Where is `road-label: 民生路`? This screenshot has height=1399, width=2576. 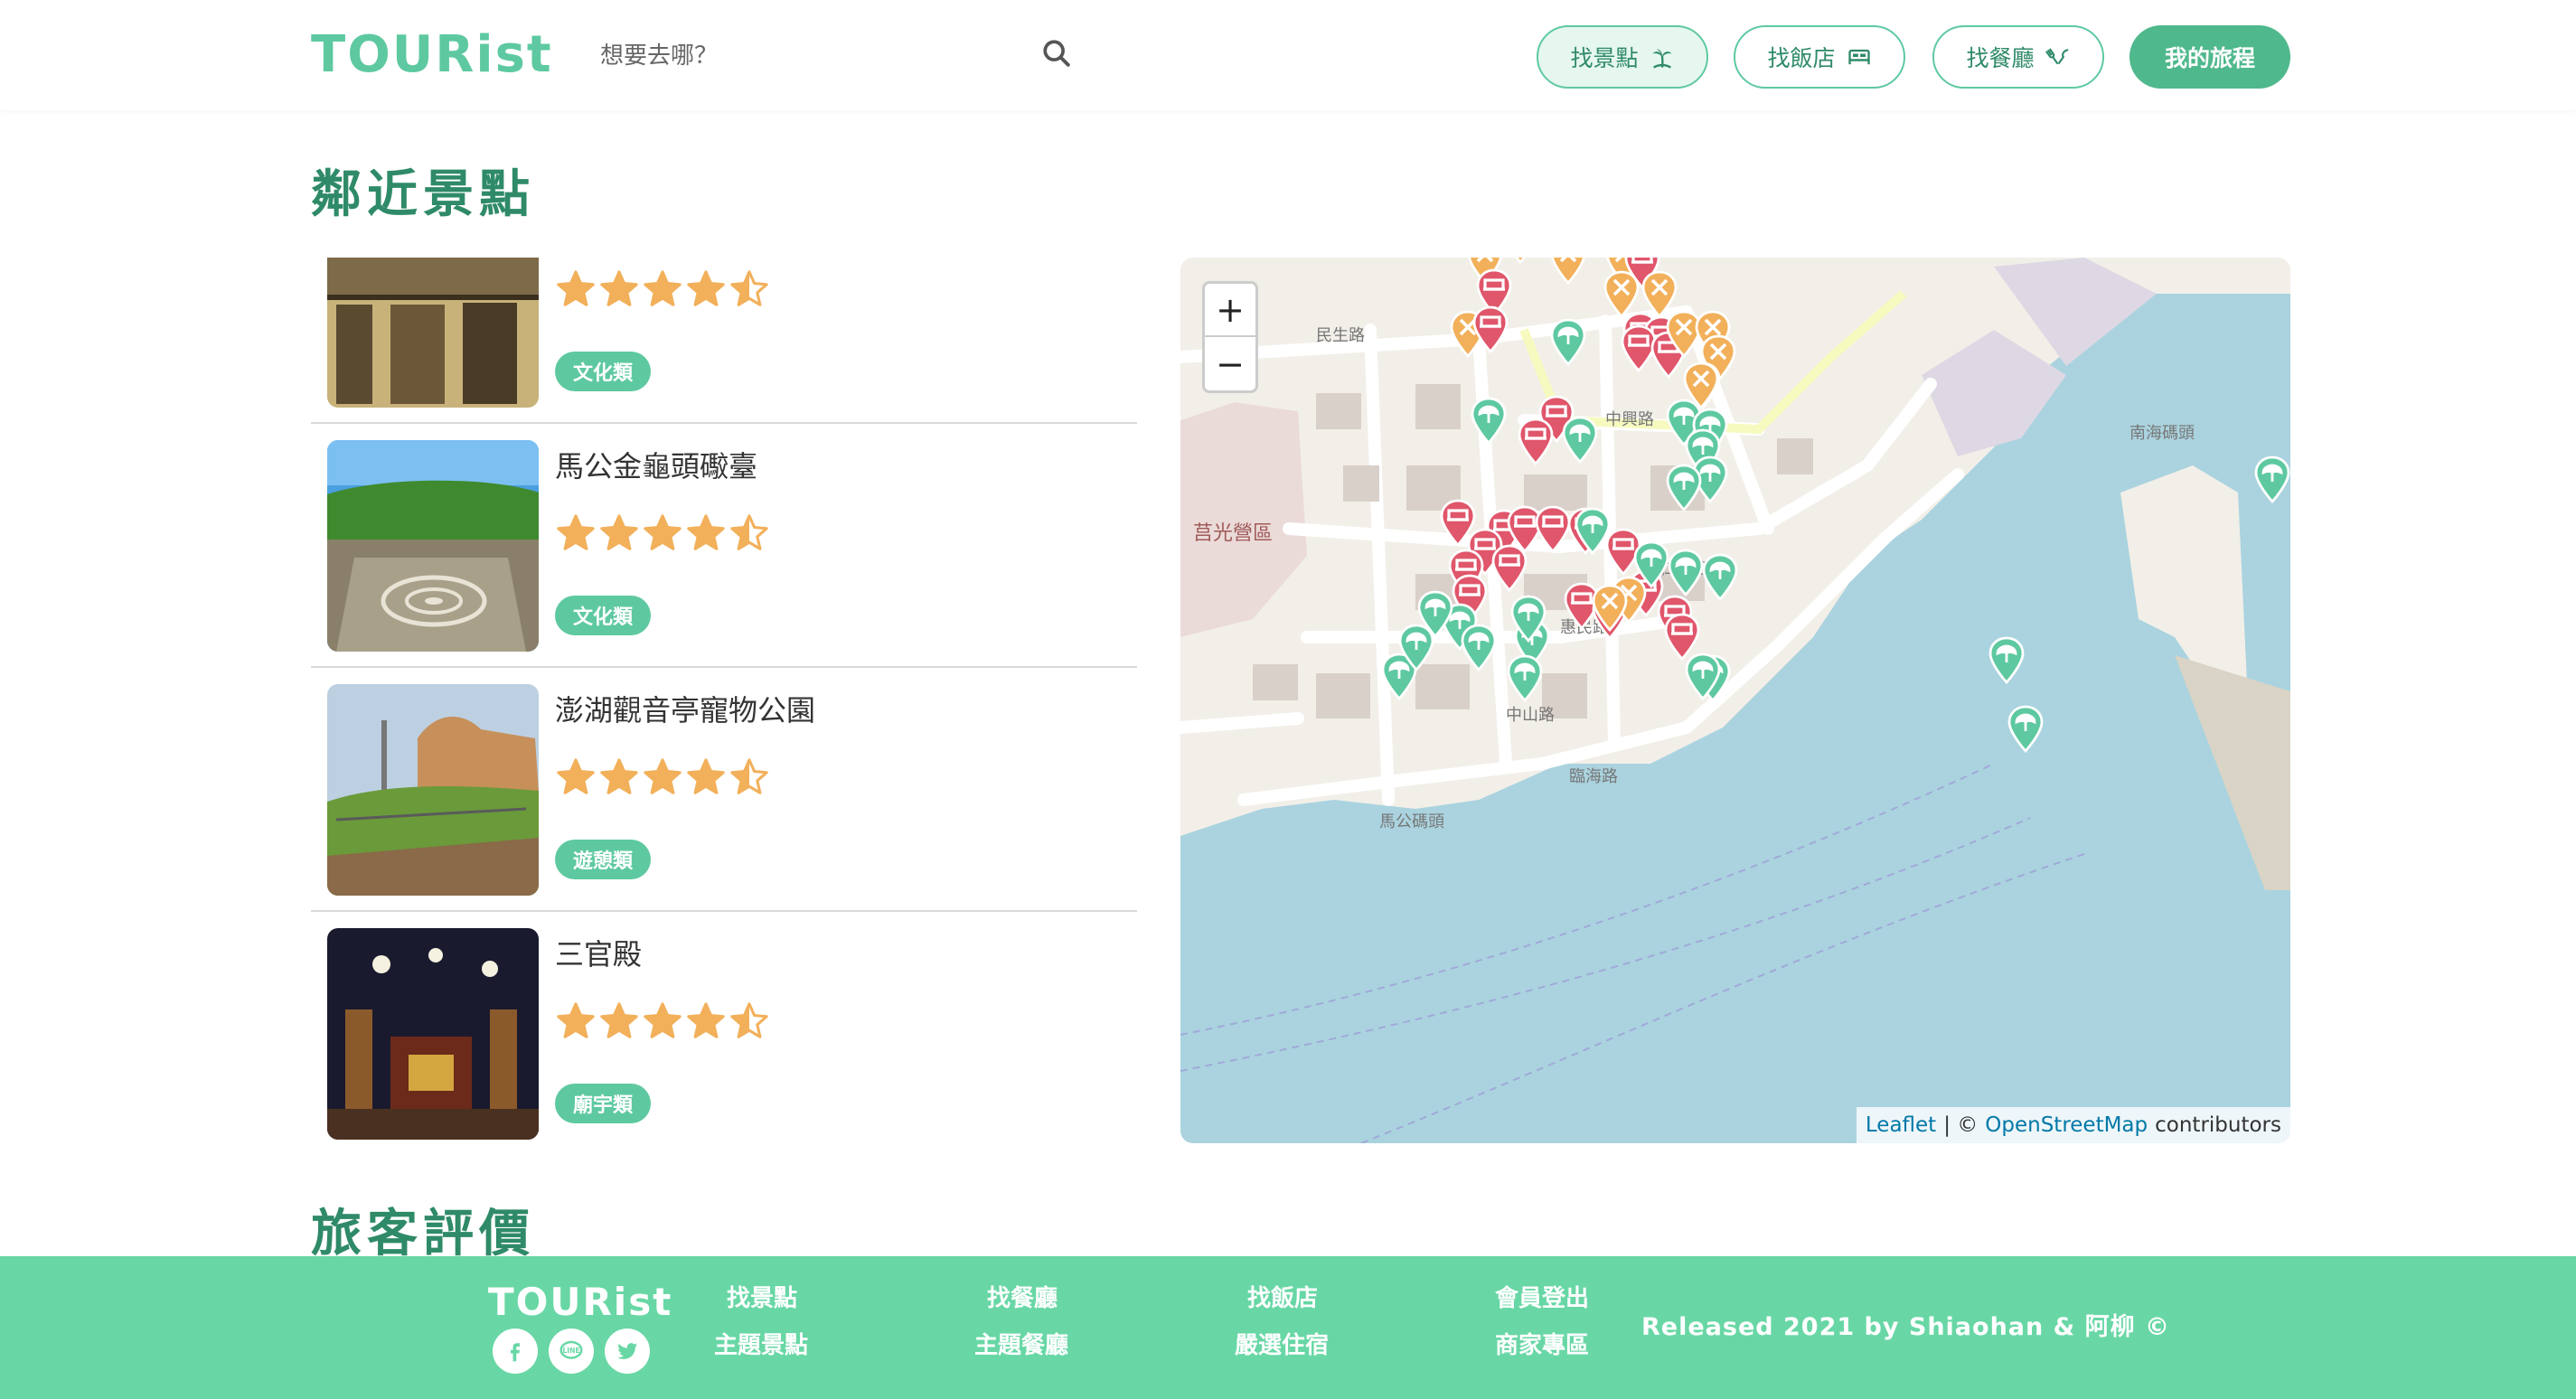
road-label: 民生路 is located at coordinates (1341, 335).